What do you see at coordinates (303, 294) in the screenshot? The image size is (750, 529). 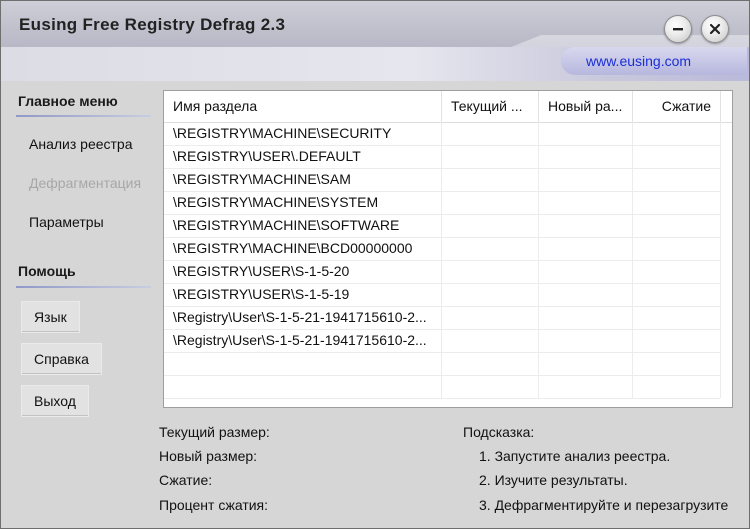 I see `cell-hive-name: \REGISTRY\USER\S-1-5-19` at bounding box center [303, 294].